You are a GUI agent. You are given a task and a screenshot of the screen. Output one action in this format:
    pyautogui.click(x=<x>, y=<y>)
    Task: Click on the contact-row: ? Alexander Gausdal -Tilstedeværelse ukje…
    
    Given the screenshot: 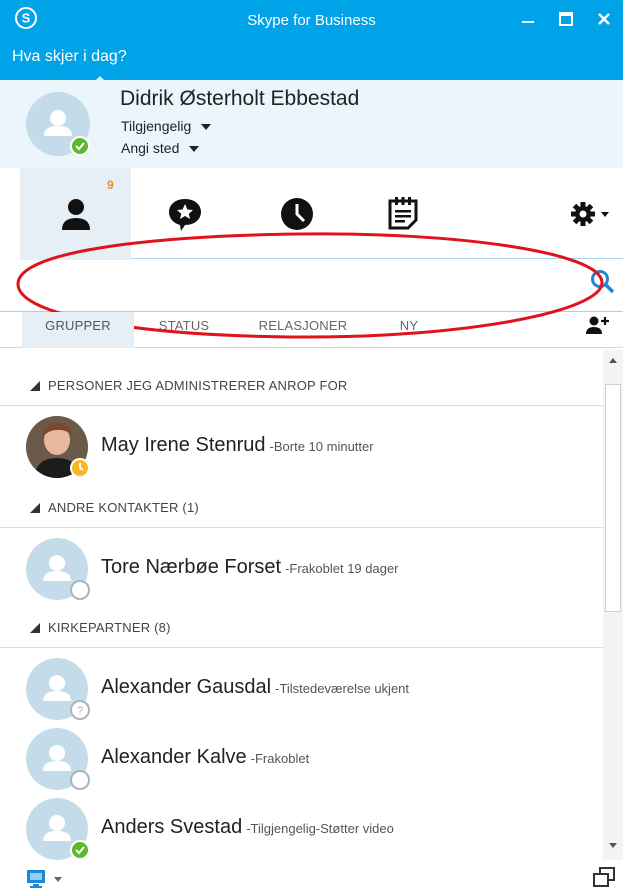 What is the action you would take?
    pyautogui.click(x=301, y=686)
    